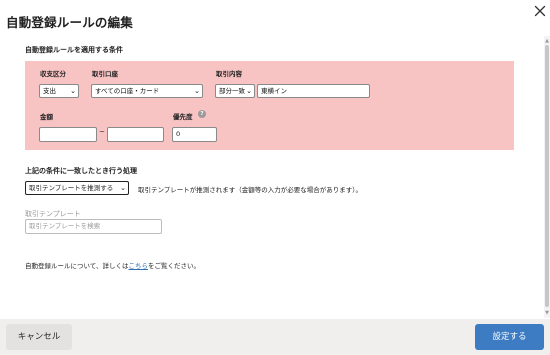  What do you see at coordinates (53, 214) in the screenshot?
I see `template-label: 取引テンプレート` at bounding box center [53, 214].